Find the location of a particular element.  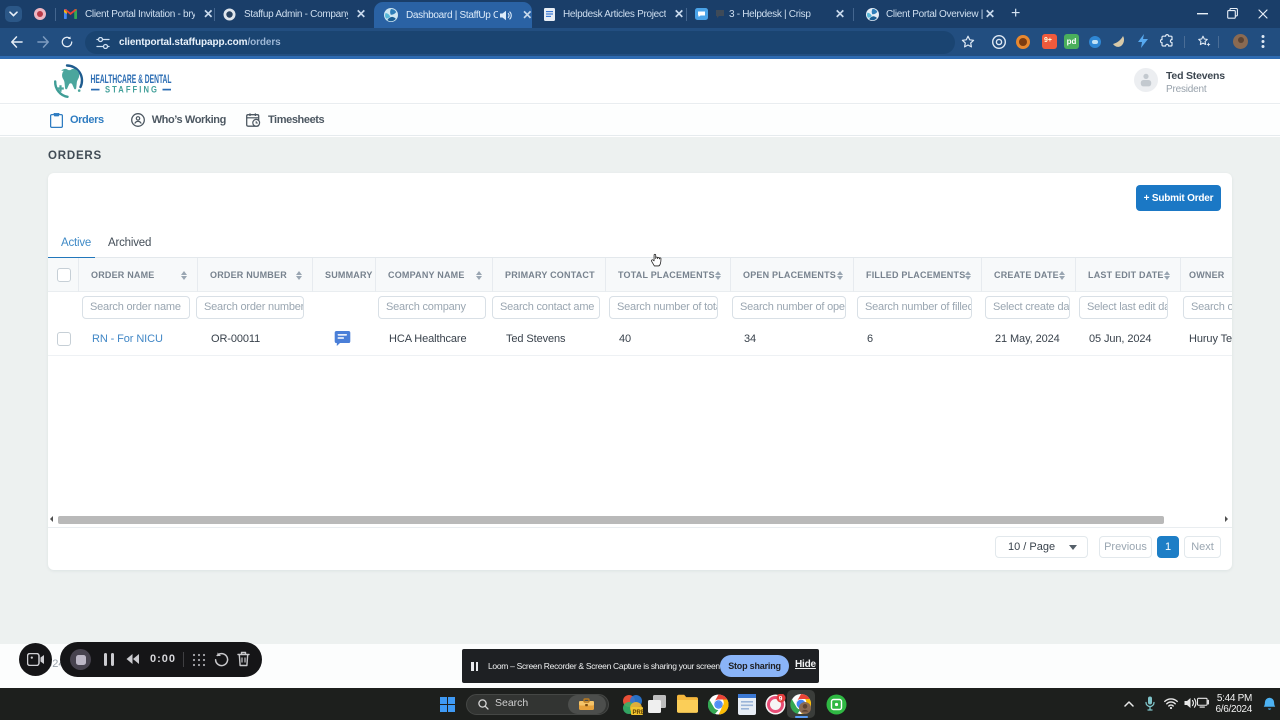

svg-text: PRE is located at coordinates (638, 712).